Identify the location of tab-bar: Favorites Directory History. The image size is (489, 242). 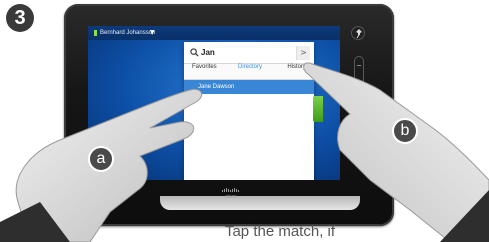
(249, 72).